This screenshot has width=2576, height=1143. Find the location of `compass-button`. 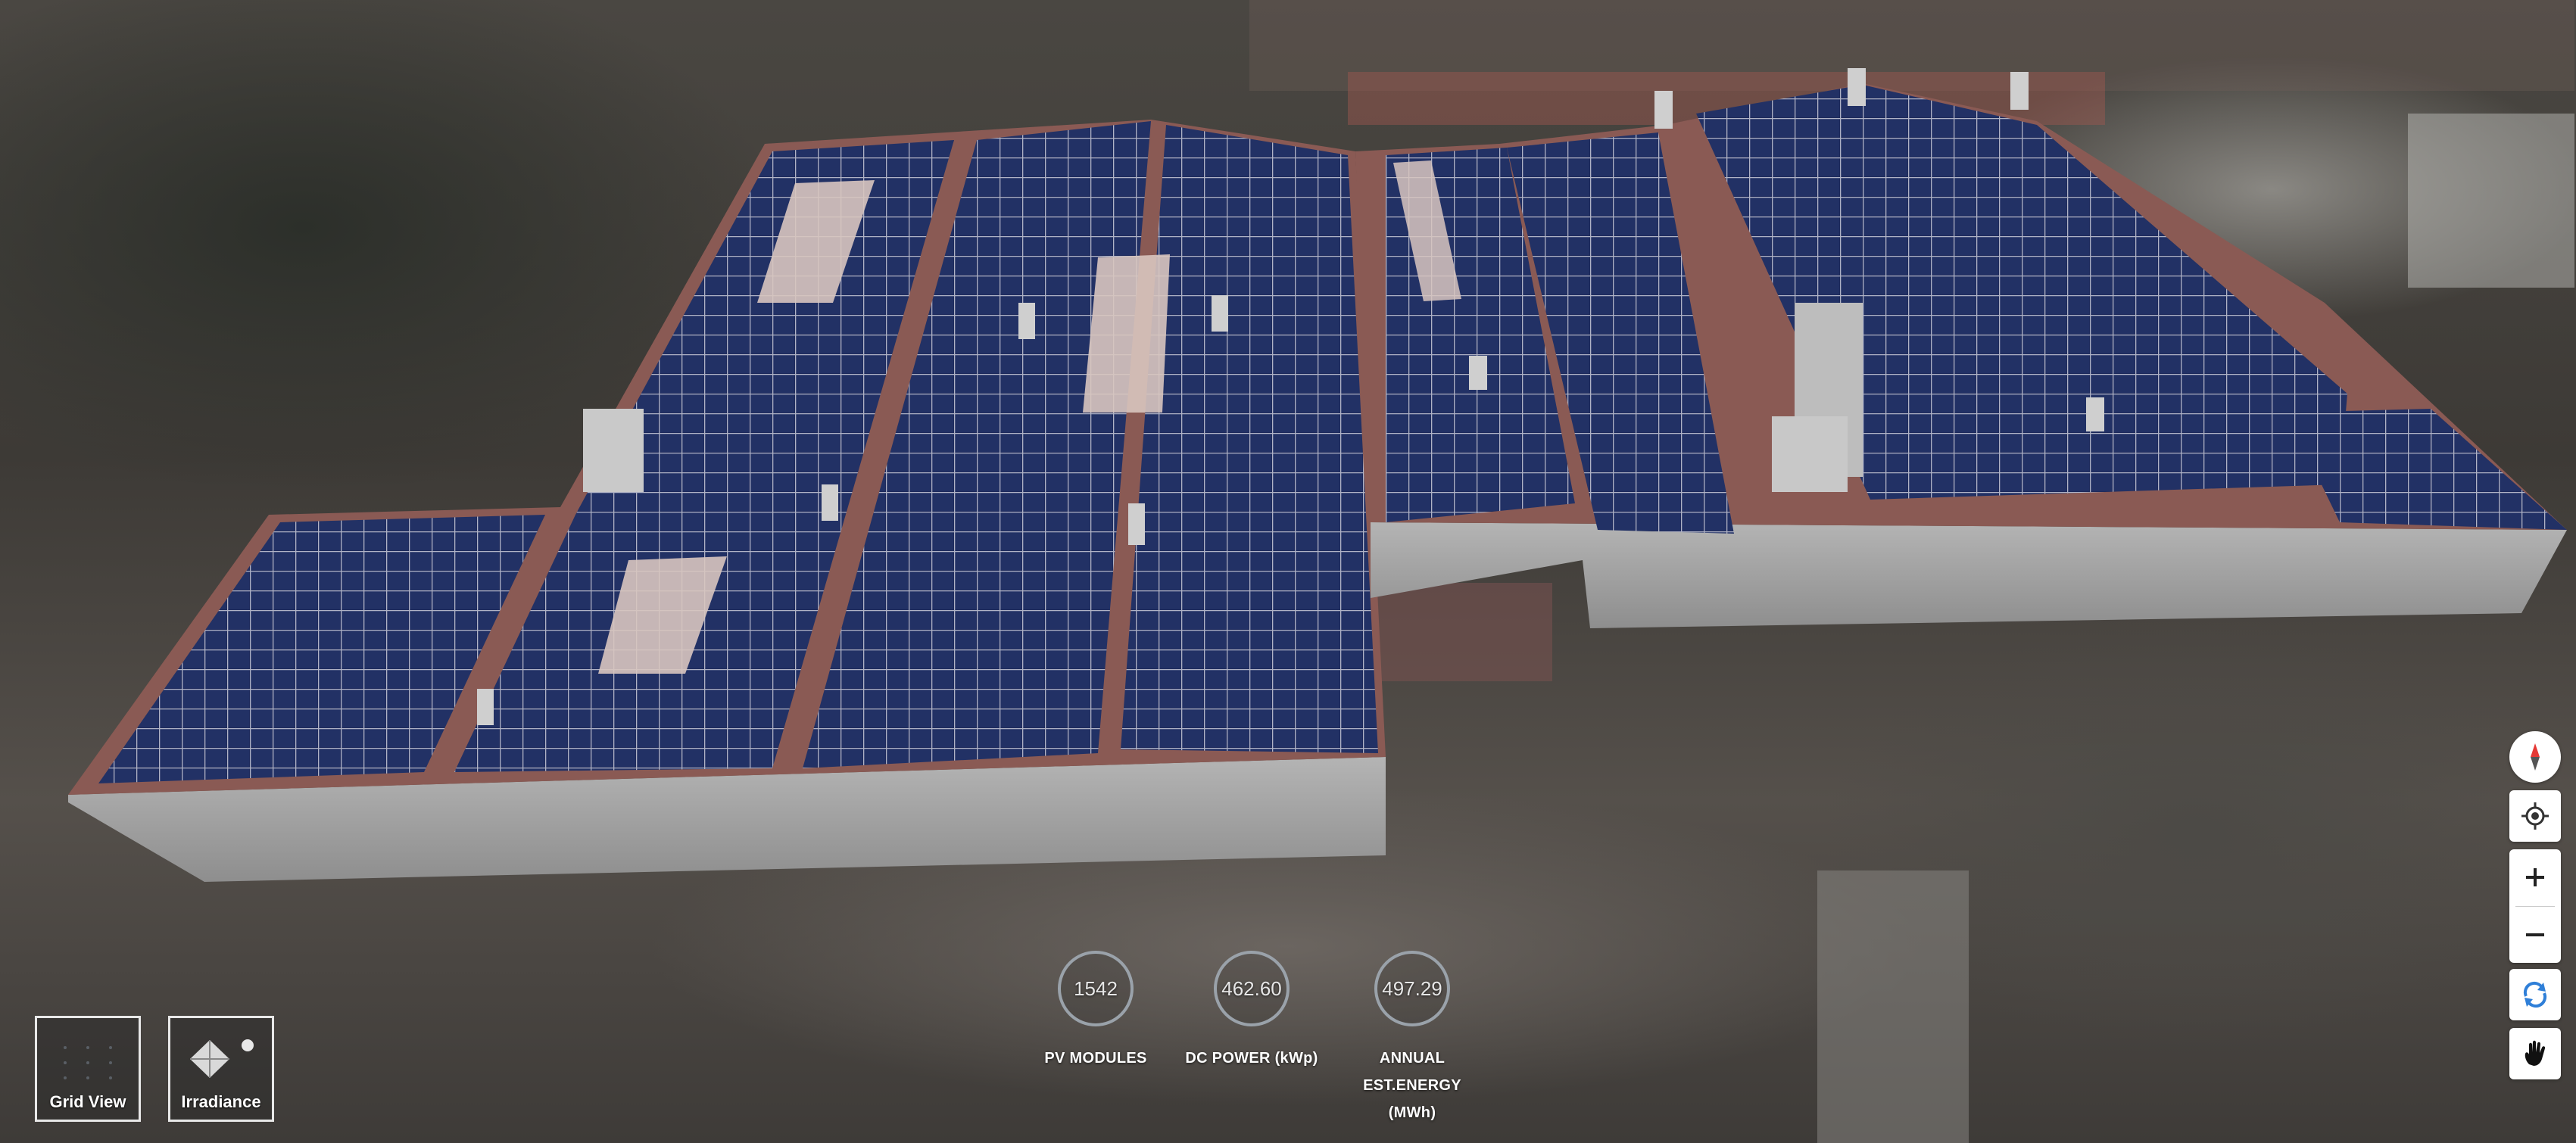

compass-button is located at coordinates (2535, 757).